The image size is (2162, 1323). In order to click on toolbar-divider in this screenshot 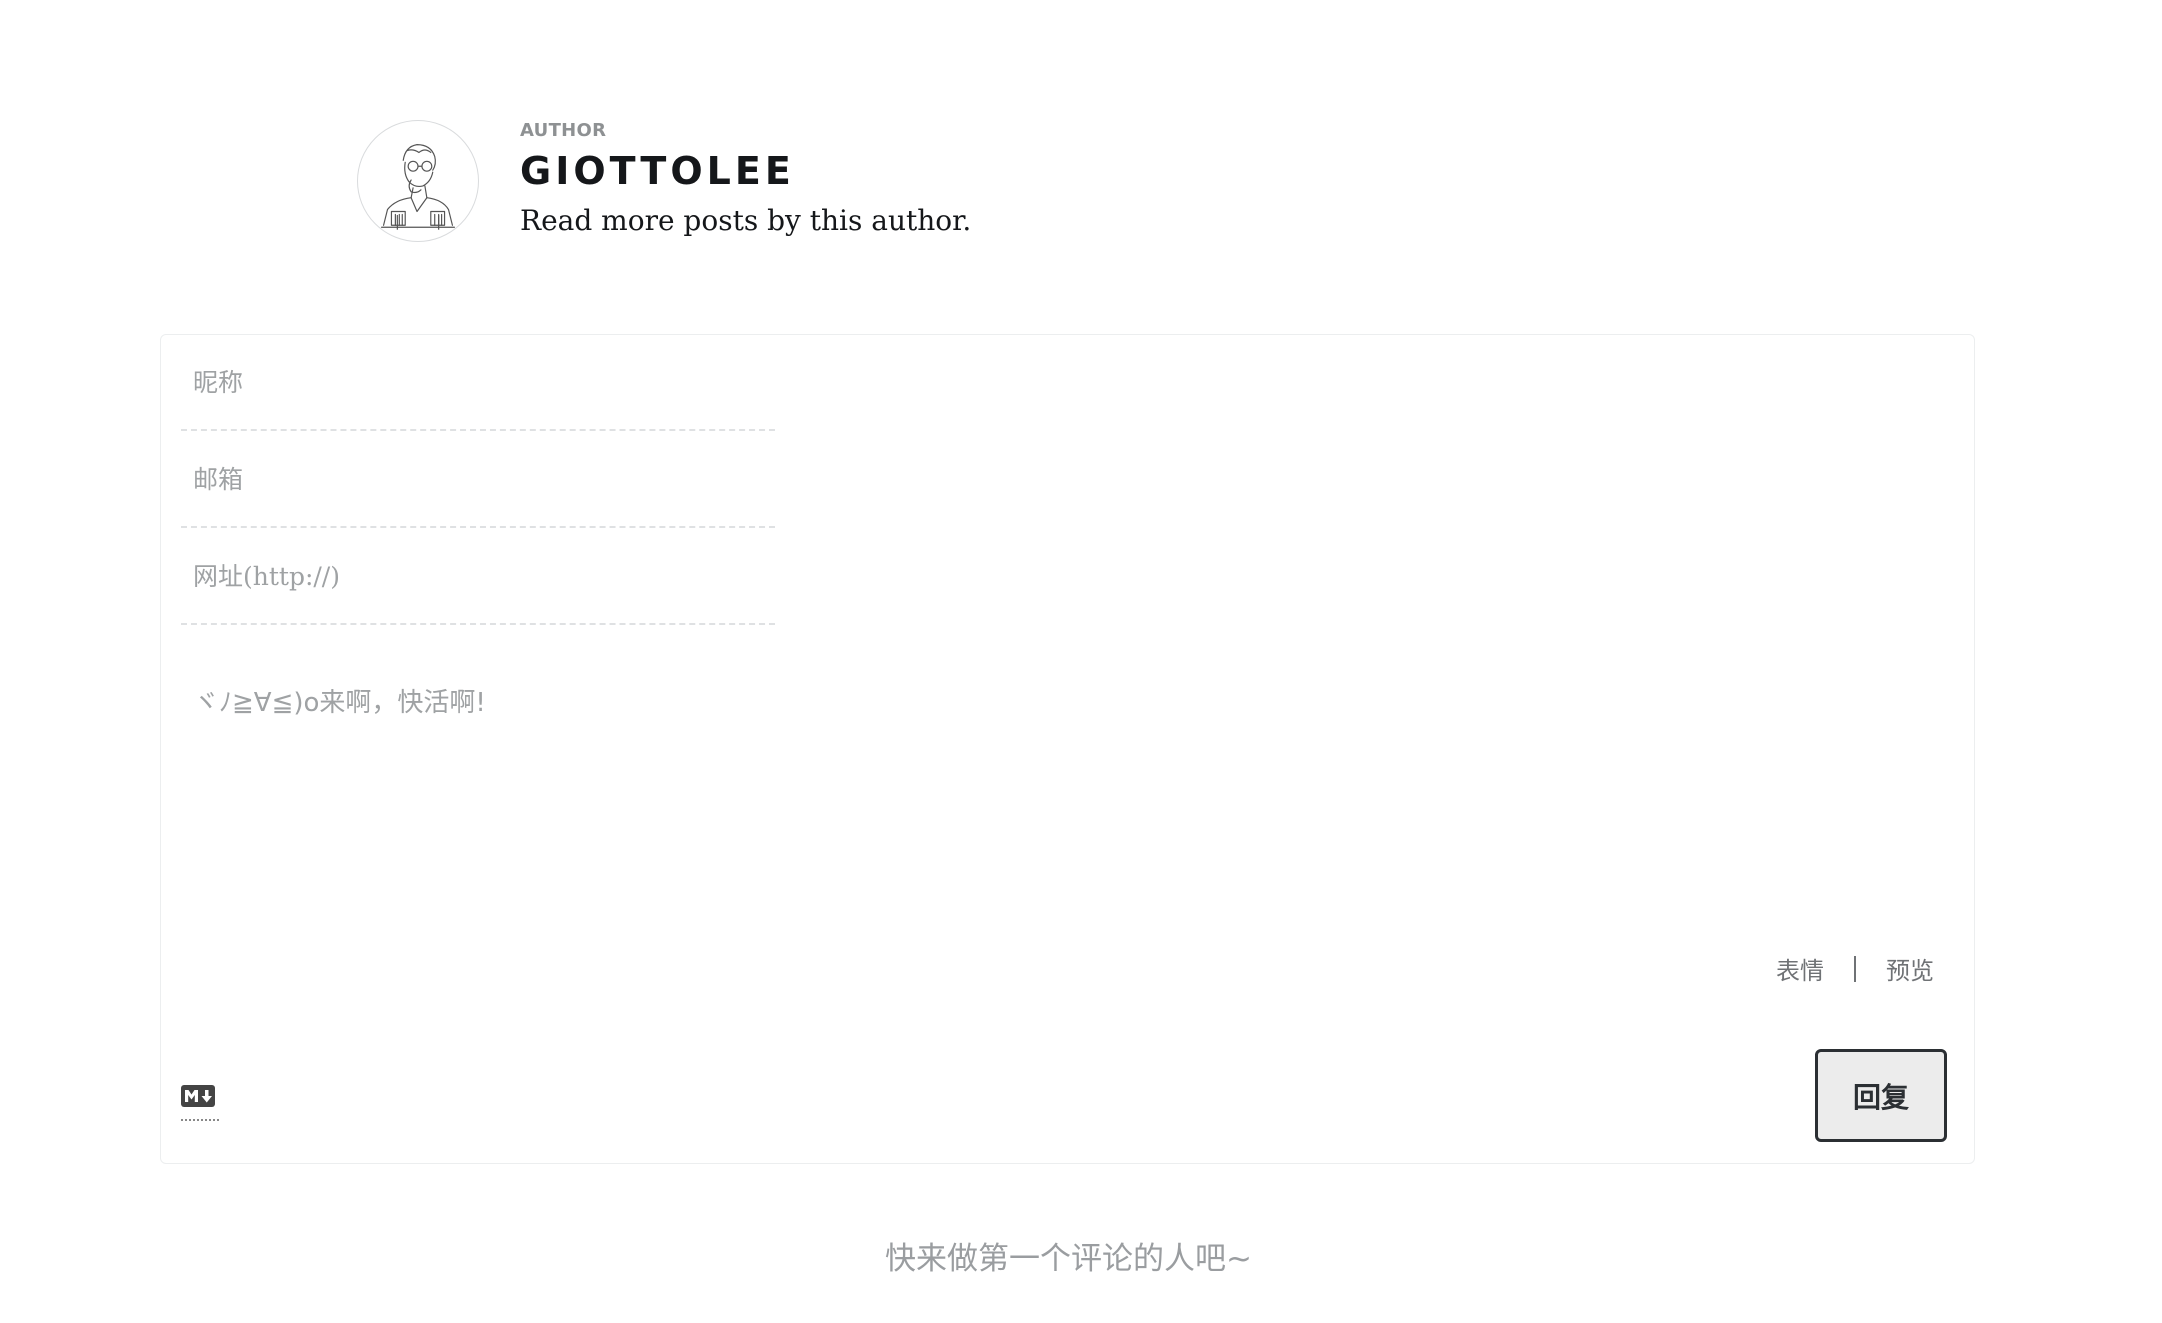, I will do `click(1855, 968)`.